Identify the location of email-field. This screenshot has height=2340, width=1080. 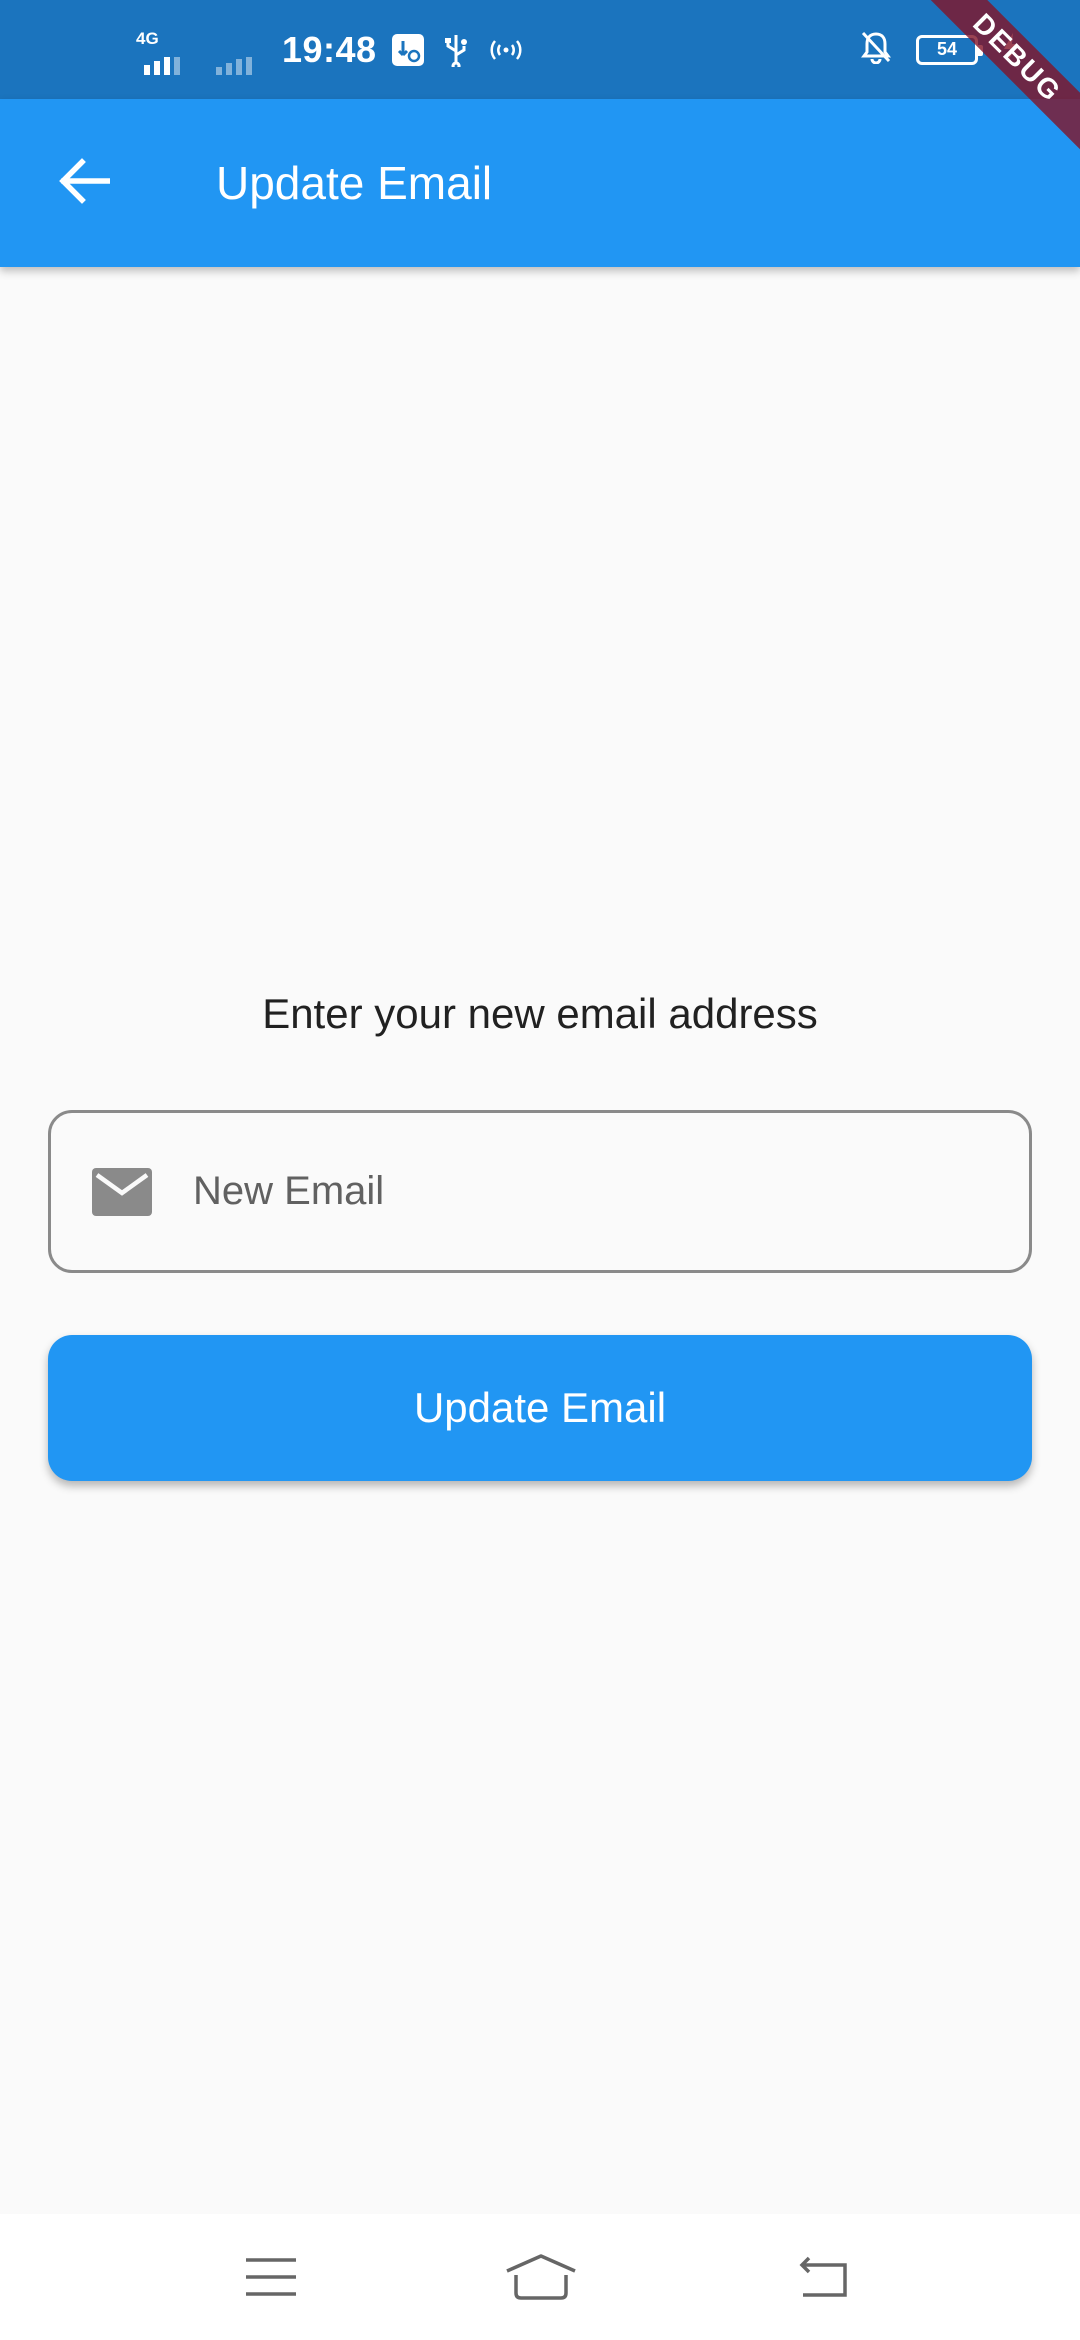
(540, 1191).